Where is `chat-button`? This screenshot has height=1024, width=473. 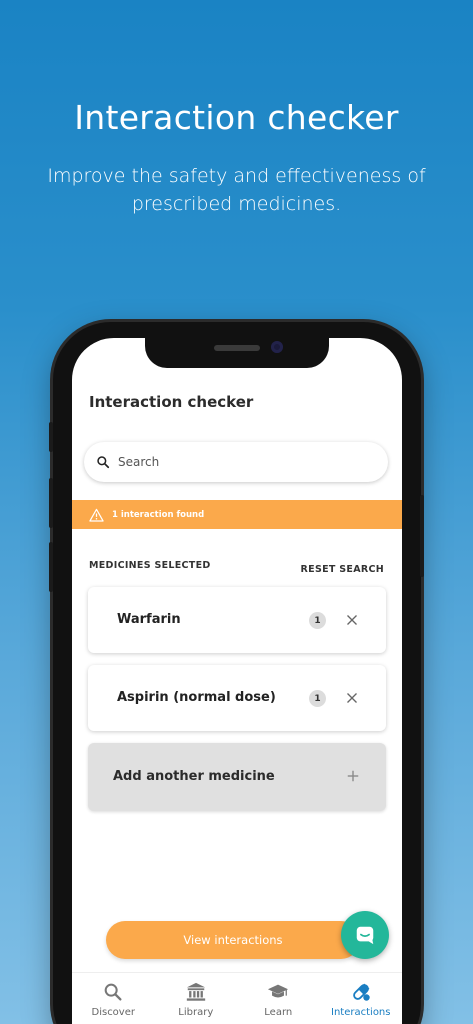 chat-button is located at coordinates (365, 935).